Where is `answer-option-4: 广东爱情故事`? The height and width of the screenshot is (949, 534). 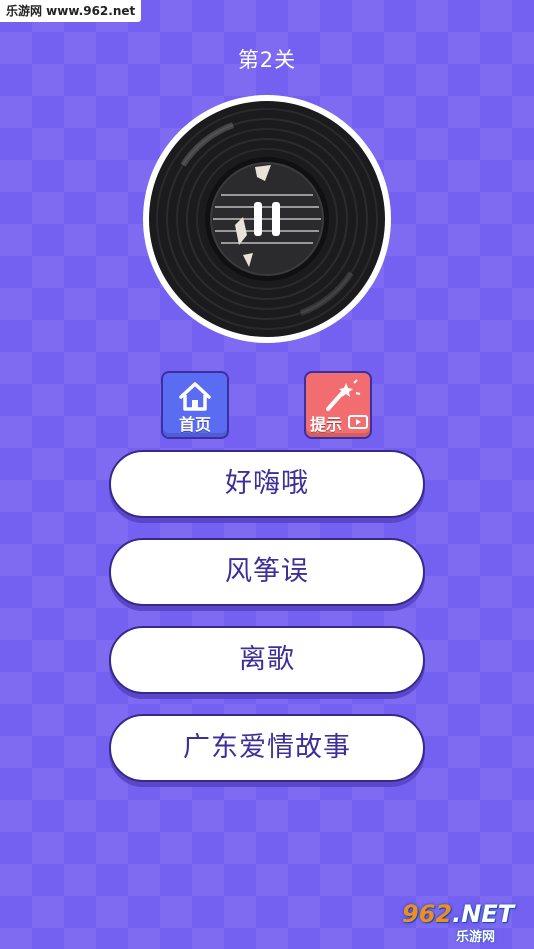 answer-option-4: 广东爱情故事 is located at coordinates (267, 748).